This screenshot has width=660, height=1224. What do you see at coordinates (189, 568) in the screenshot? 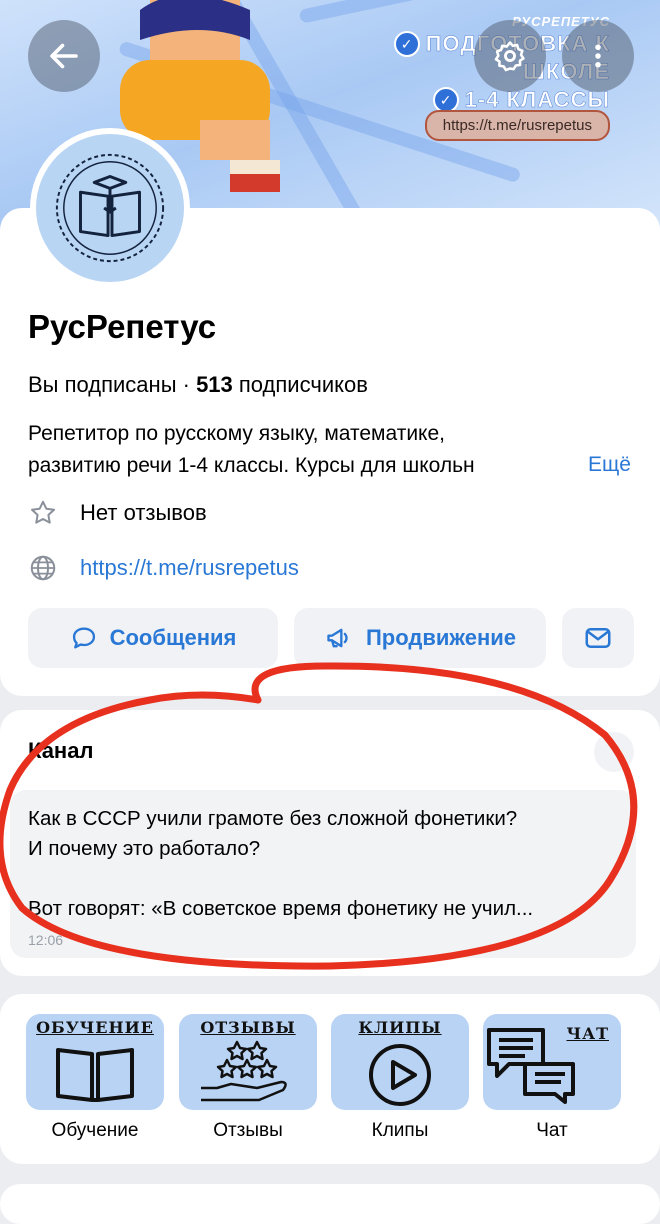
I see `website-link: https://t.me/rusrepetus` at bounding box center [189, 568].